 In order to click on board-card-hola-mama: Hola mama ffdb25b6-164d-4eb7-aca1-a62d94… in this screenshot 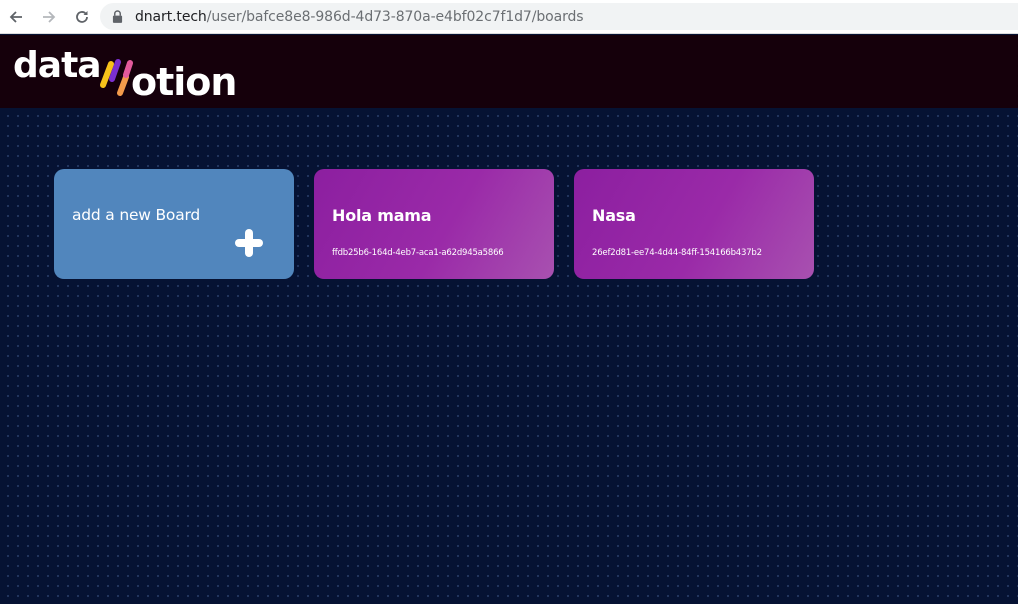, I will do `click(434, 224)`.